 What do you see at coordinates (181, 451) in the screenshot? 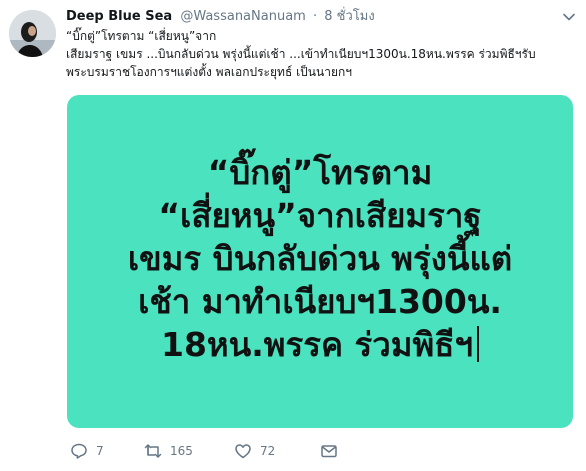
I see `retweet-count: 165` at bounding box center [181, 451].